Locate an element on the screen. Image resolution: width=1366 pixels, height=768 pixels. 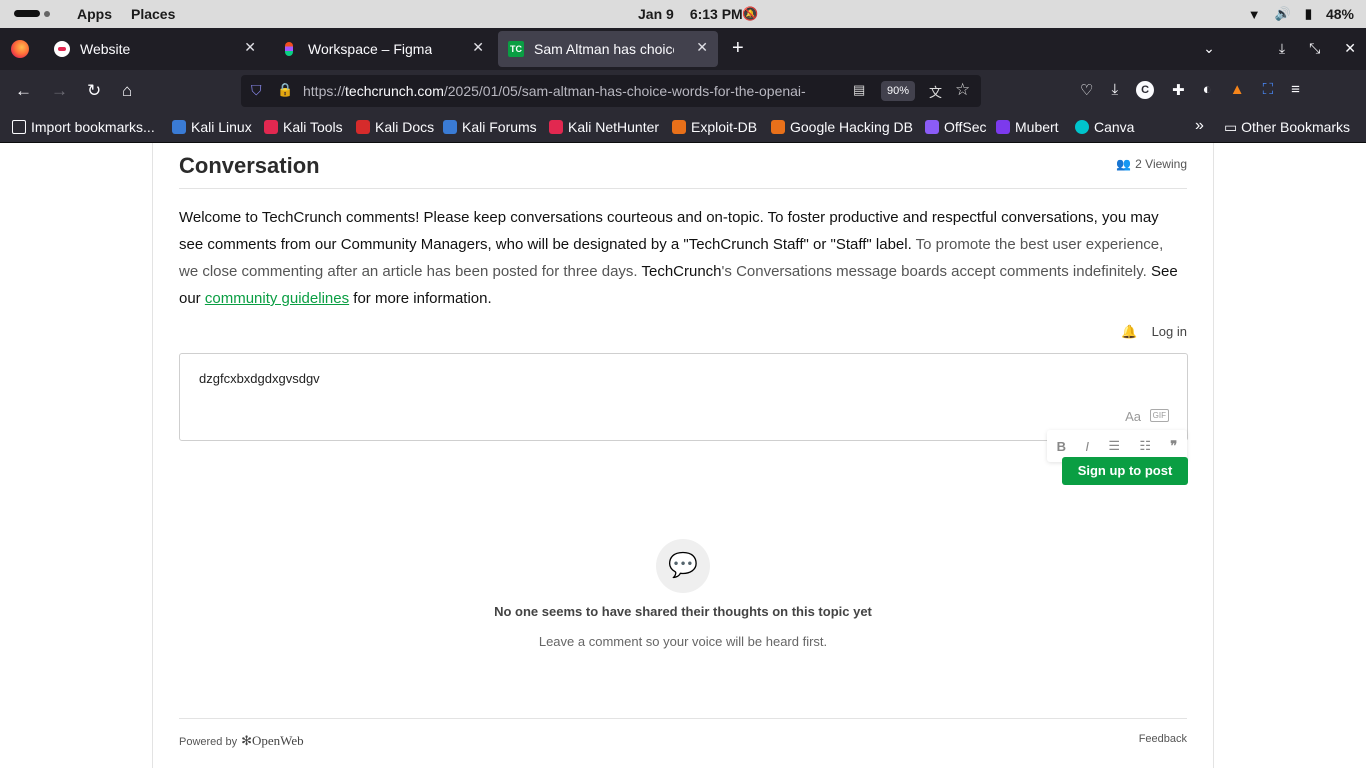
bookmark-exploit-db: Exploit-DB is located at coordinates (714, 127).